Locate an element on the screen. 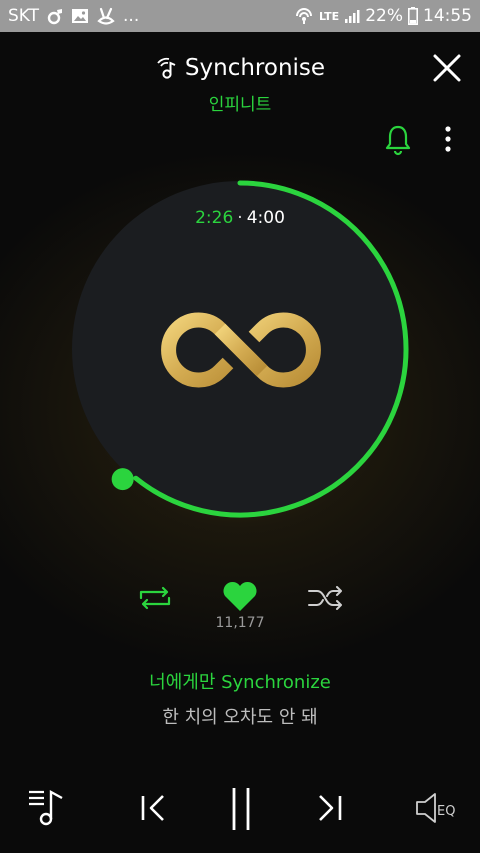 Image resolution: width=480 pixels, height=853 pixels. page-title: Synchronise is located at coordinates (255, 68).